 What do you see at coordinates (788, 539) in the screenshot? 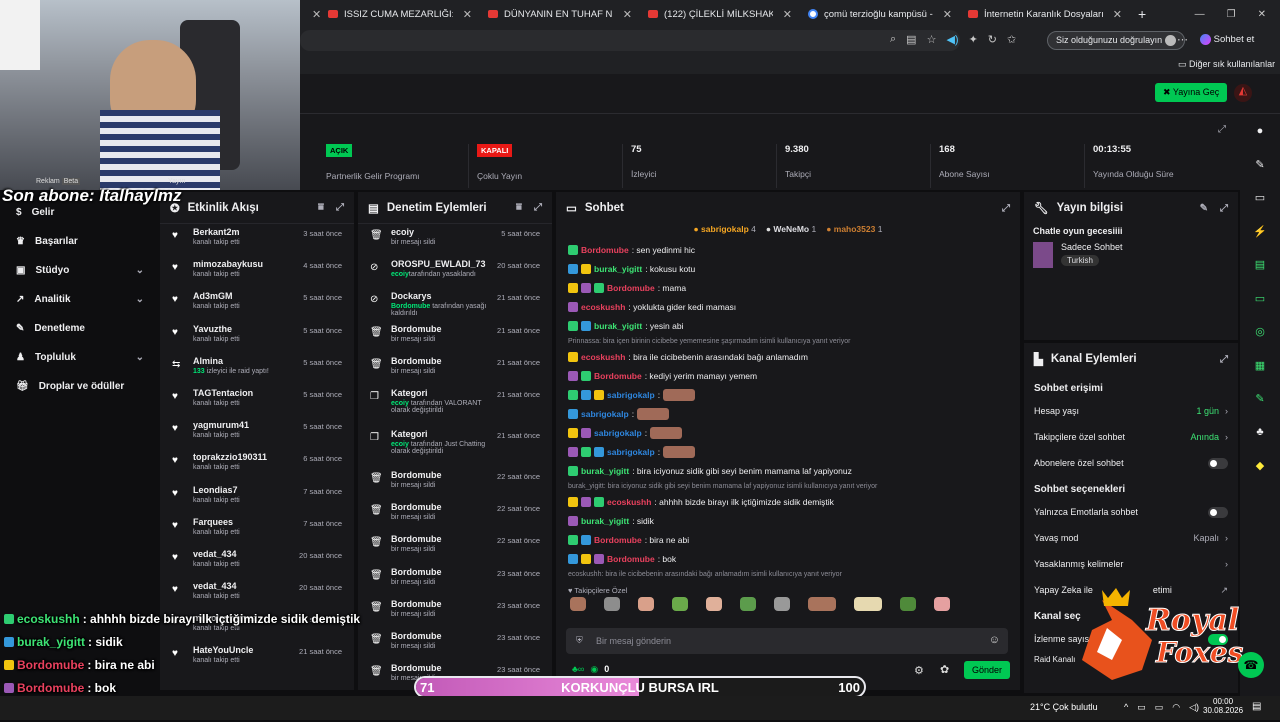
I see `chat-message: Bordomube: bira ne abi` at bounding box center [788, 539].